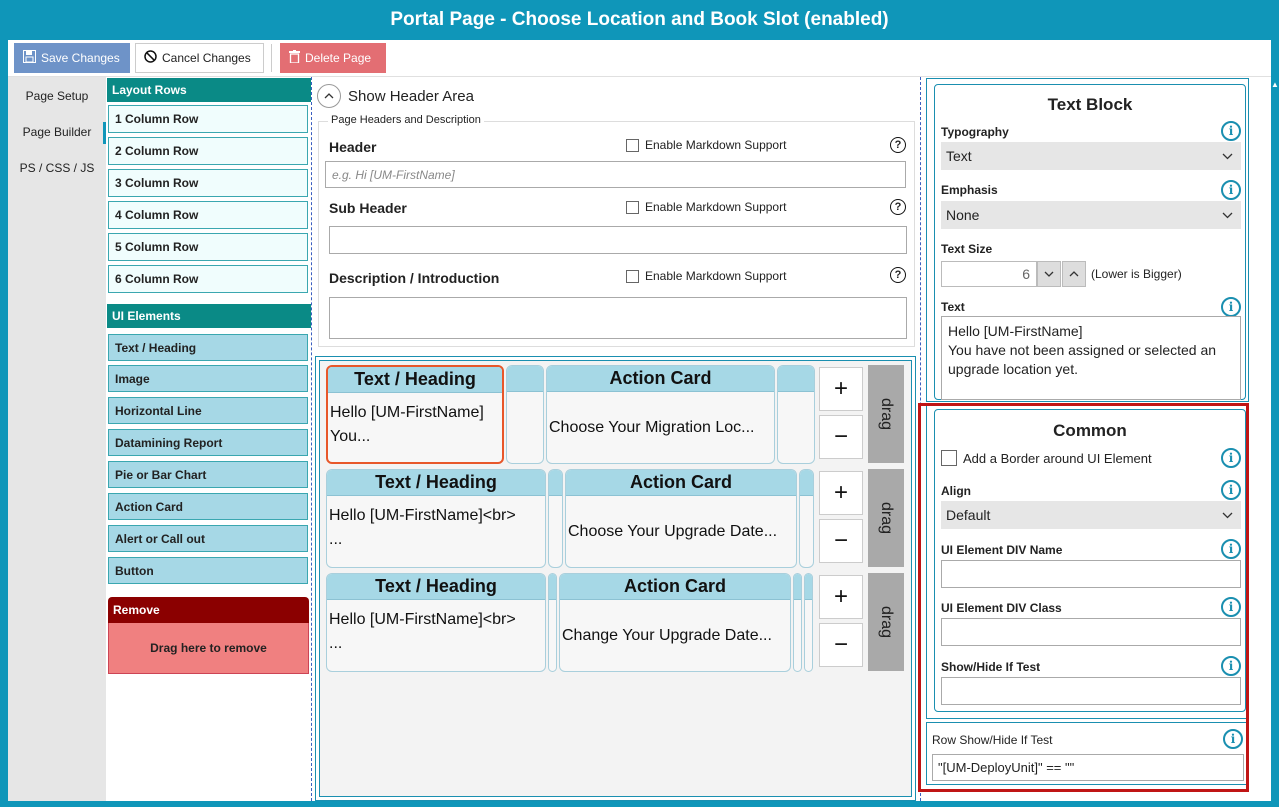 The width and height of the screenshot is (1279, 807). What do you see at coordinates (1090, 104) in the screenshot?
I see `text-block-title: Text Block` at bounding box center [1090, 104].